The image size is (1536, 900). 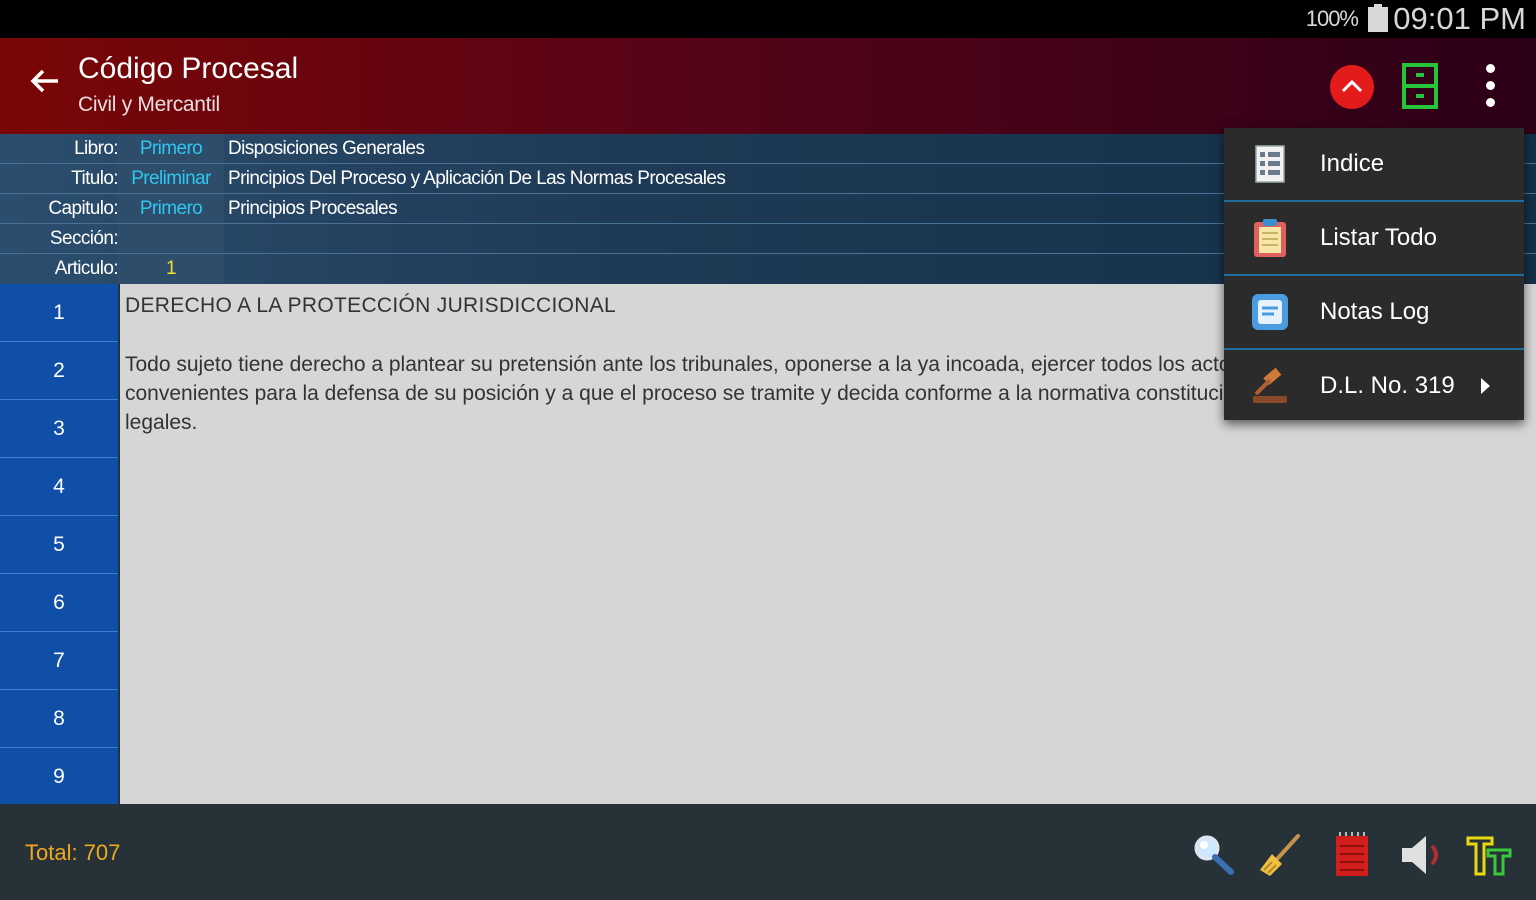 I want to click on menu-item-notas-log: Notas Log, so click(x=1374, y=313).